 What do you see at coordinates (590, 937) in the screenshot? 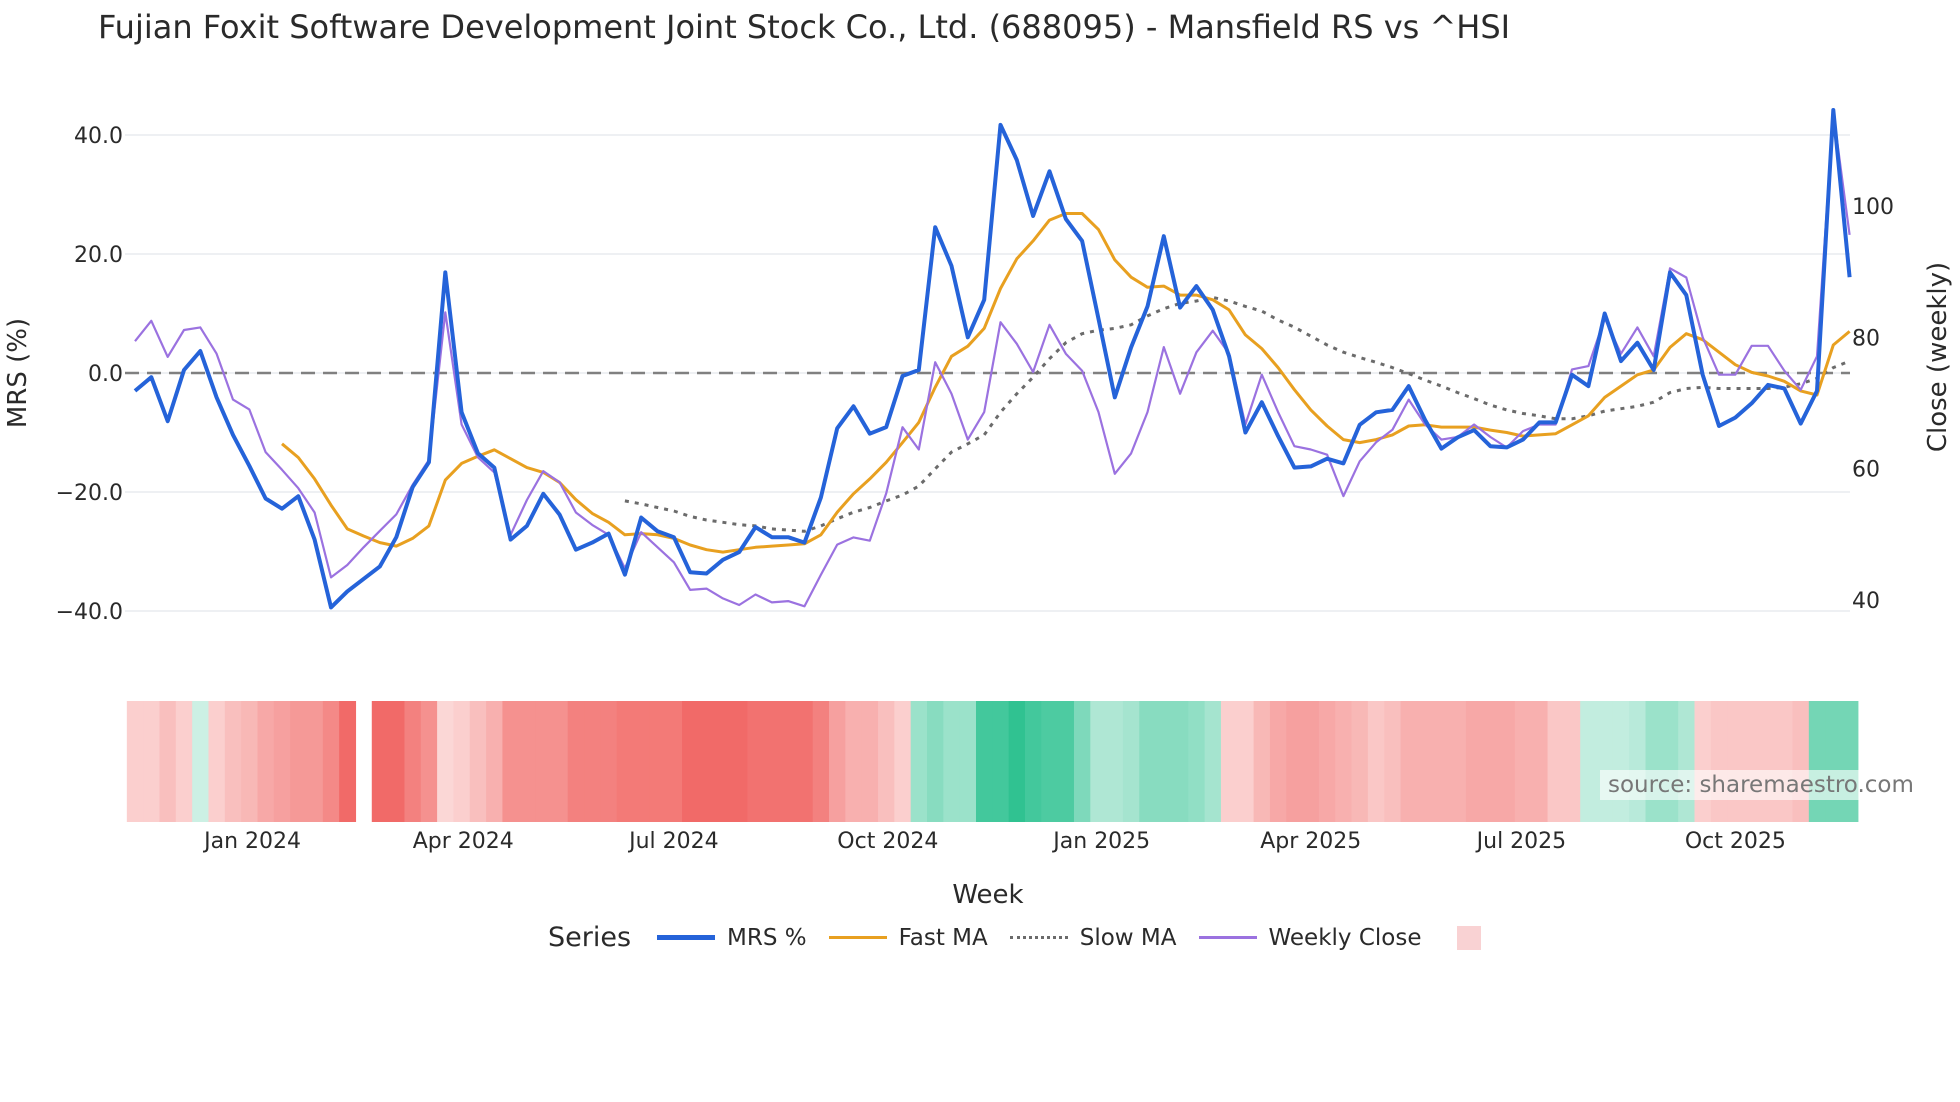
I see `legend-title: Series` at bounding box center [590, 937].